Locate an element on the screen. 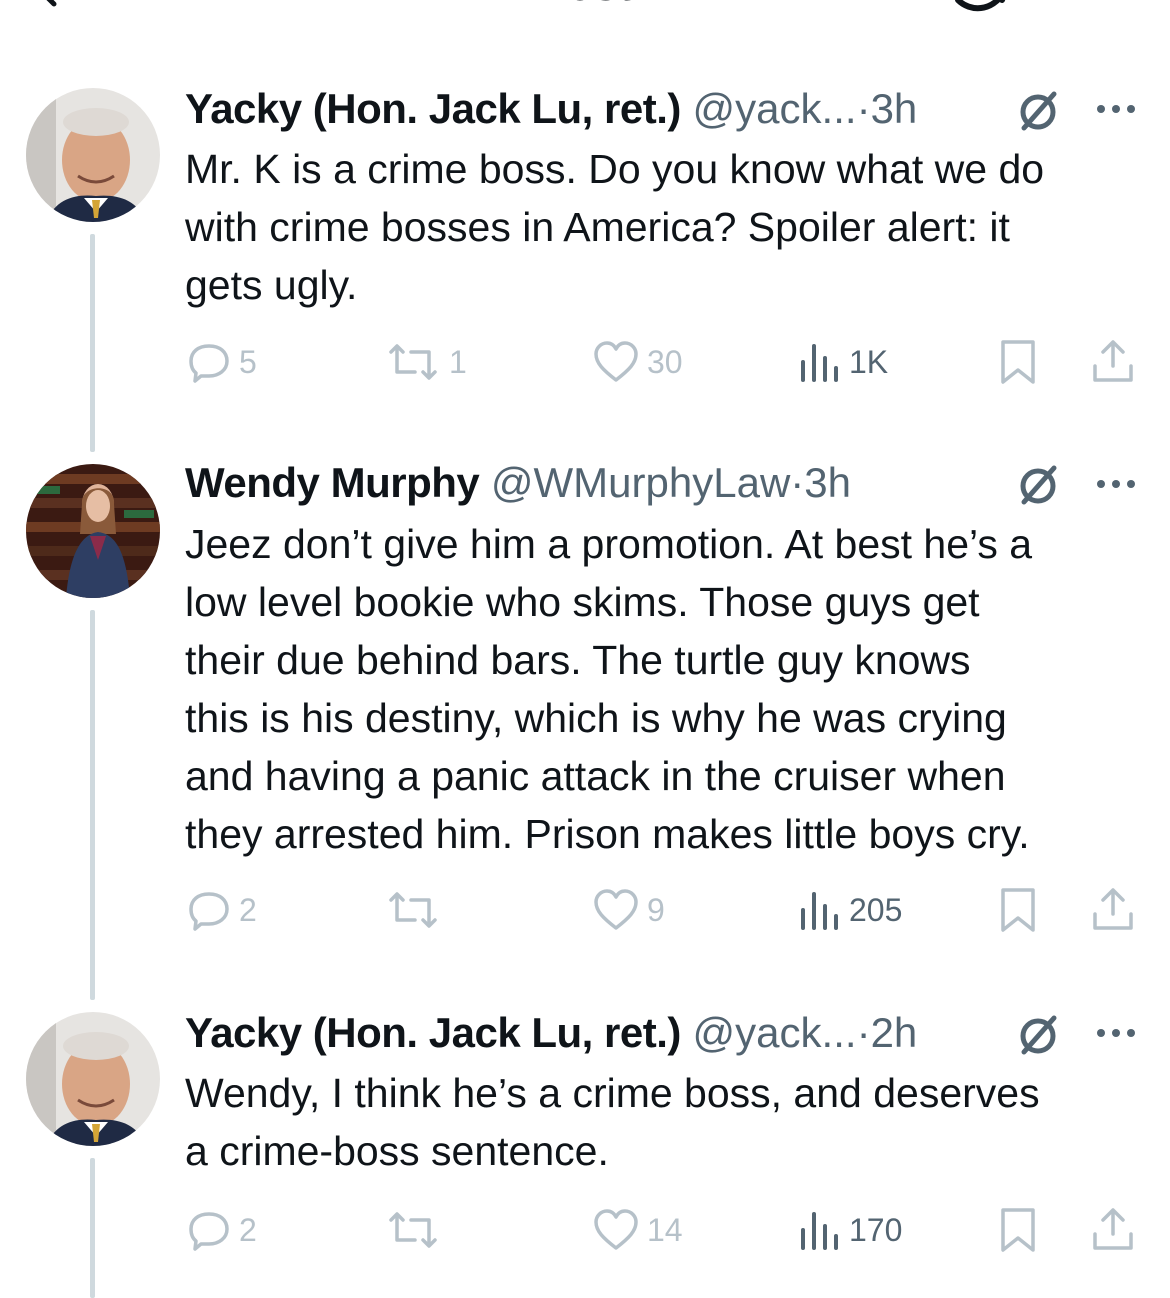 The image size is (1170, 1298). reply-count: 5 is located at coordinates (248, 361).